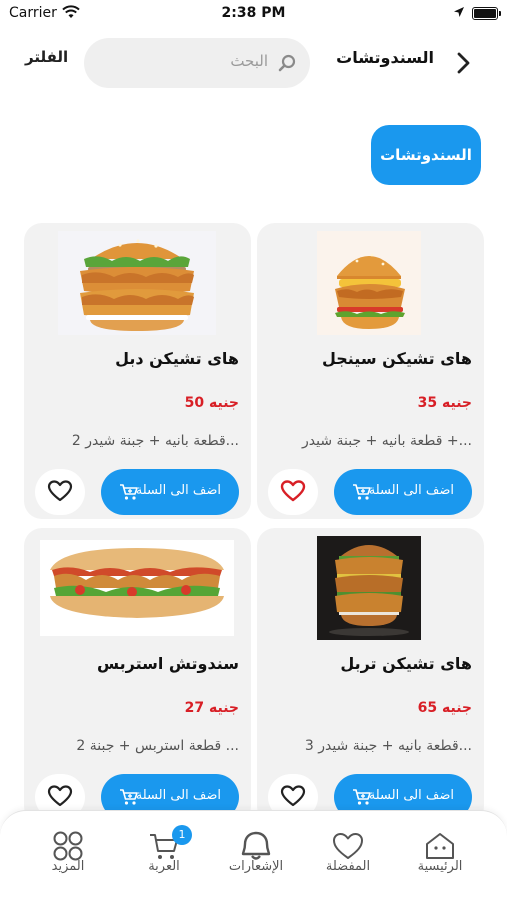 The height and width of the screenshot is (900, 507). What do you see at coordinates (197, 63) in the screenshot?
I see `search-bar: البحث` at bounding box center [197, 63].